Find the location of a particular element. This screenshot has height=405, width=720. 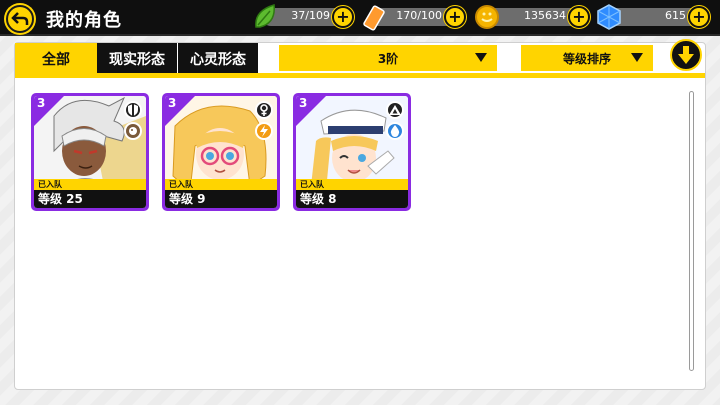

add-stamina-button: + is located at coordinates (343, 17).